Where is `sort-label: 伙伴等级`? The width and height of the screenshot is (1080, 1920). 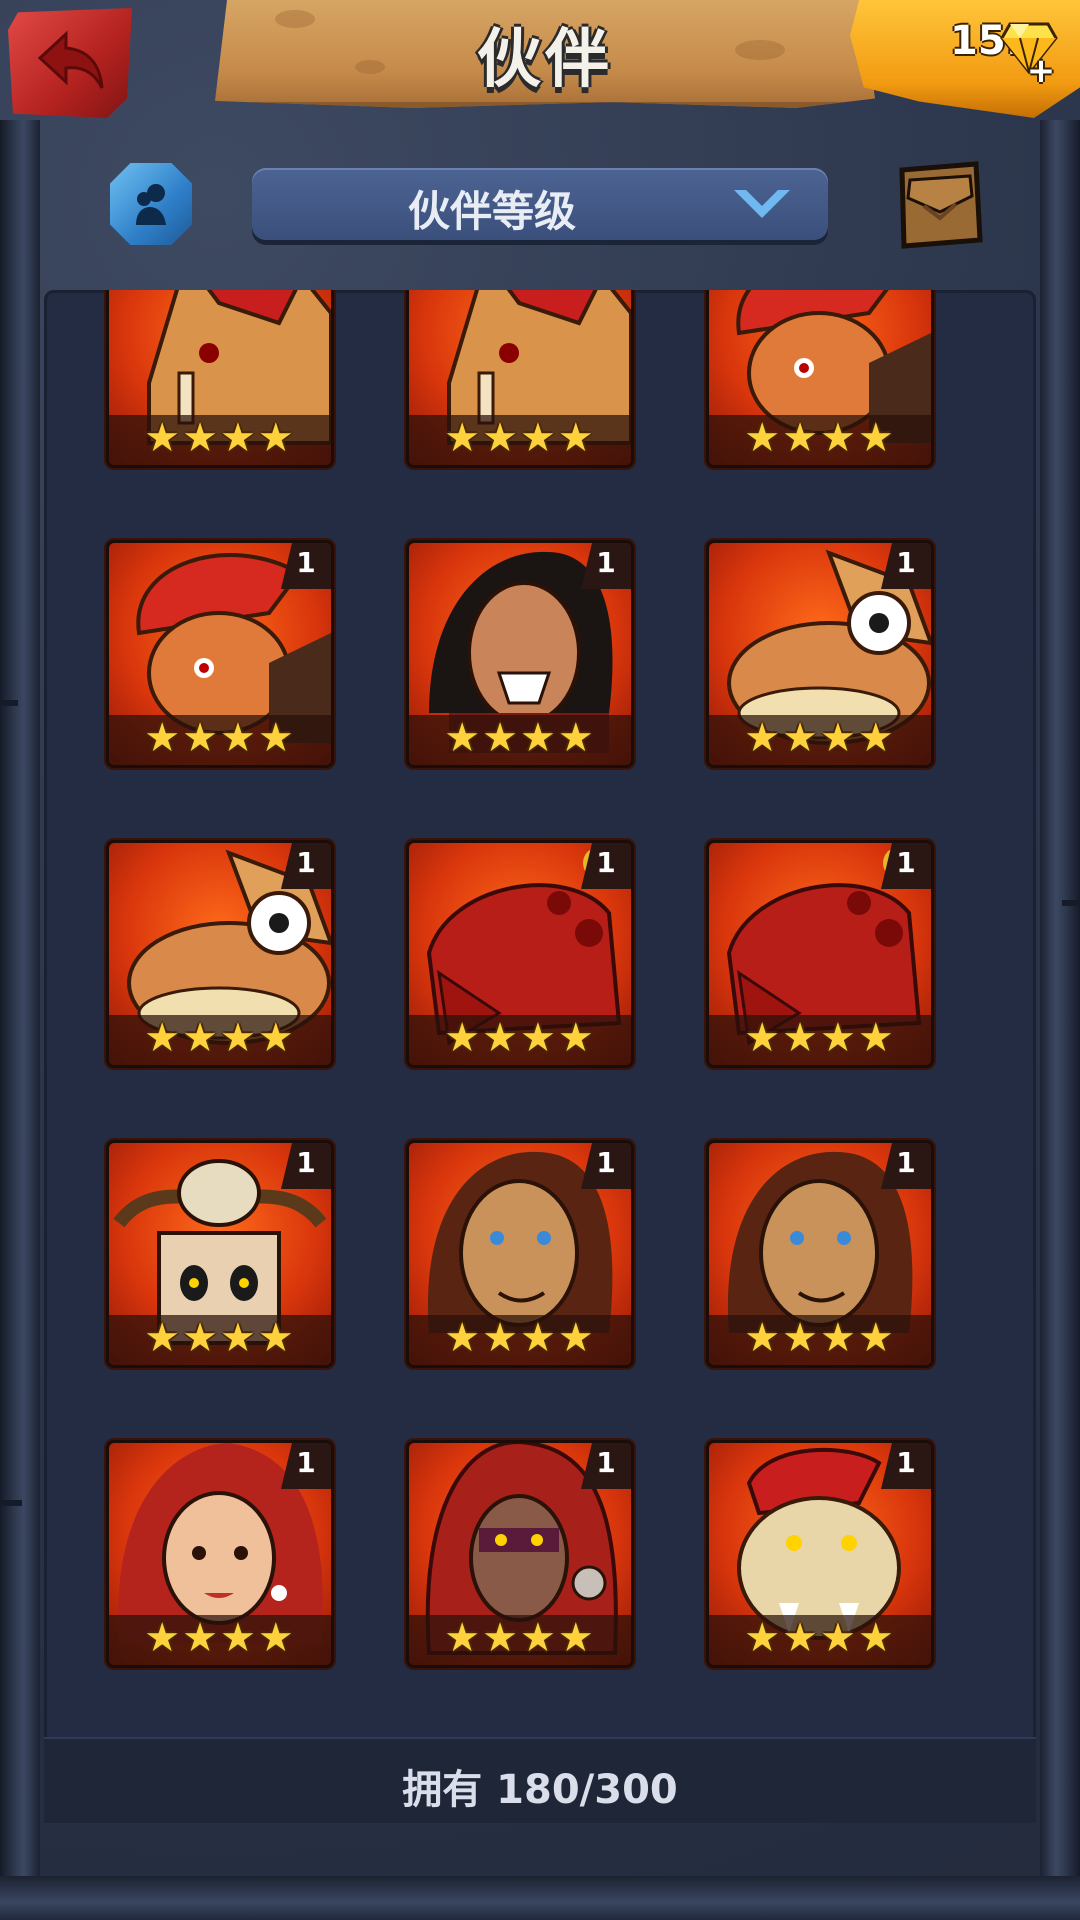
sort-label: 伙伴等级 is located at coordinates (491, 211).